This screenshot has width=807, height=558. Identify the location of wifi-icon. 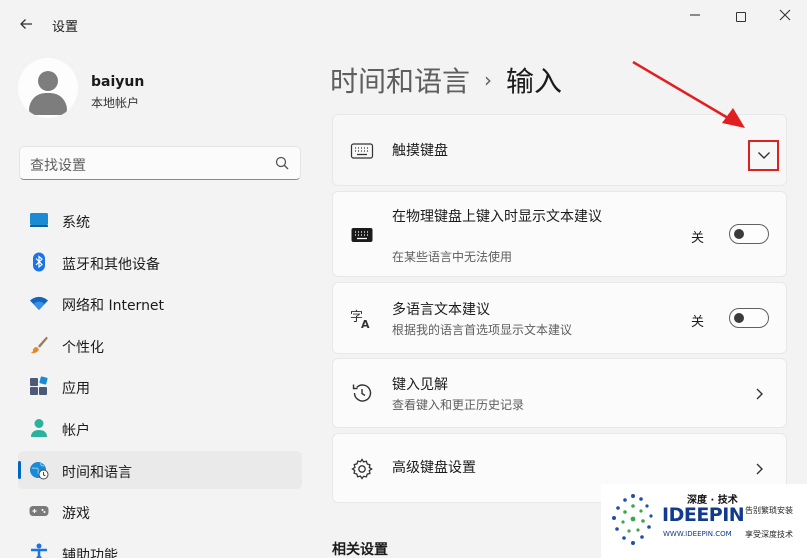
(39, 304).